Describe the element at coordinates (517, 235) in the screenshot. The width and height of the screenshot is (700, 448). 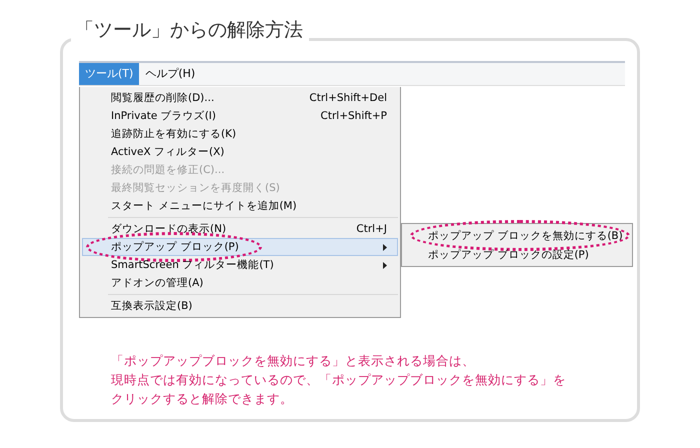
I see `menu-item: ポップアップ ブロックを無効にする(B)` at that location.